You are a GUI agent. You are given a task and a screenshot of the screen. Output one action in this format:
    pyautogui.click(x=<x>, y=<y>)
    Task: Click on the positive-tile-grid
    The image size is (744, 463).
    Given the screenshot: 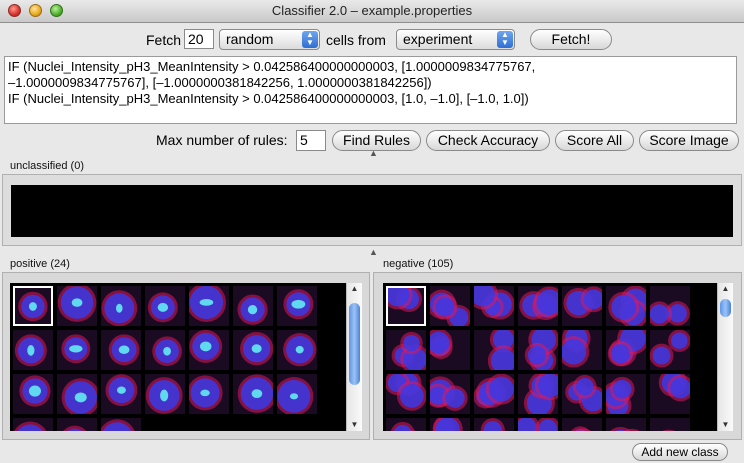 What is the action you would take?
    pyautogui.click(x=178, y=357)
    